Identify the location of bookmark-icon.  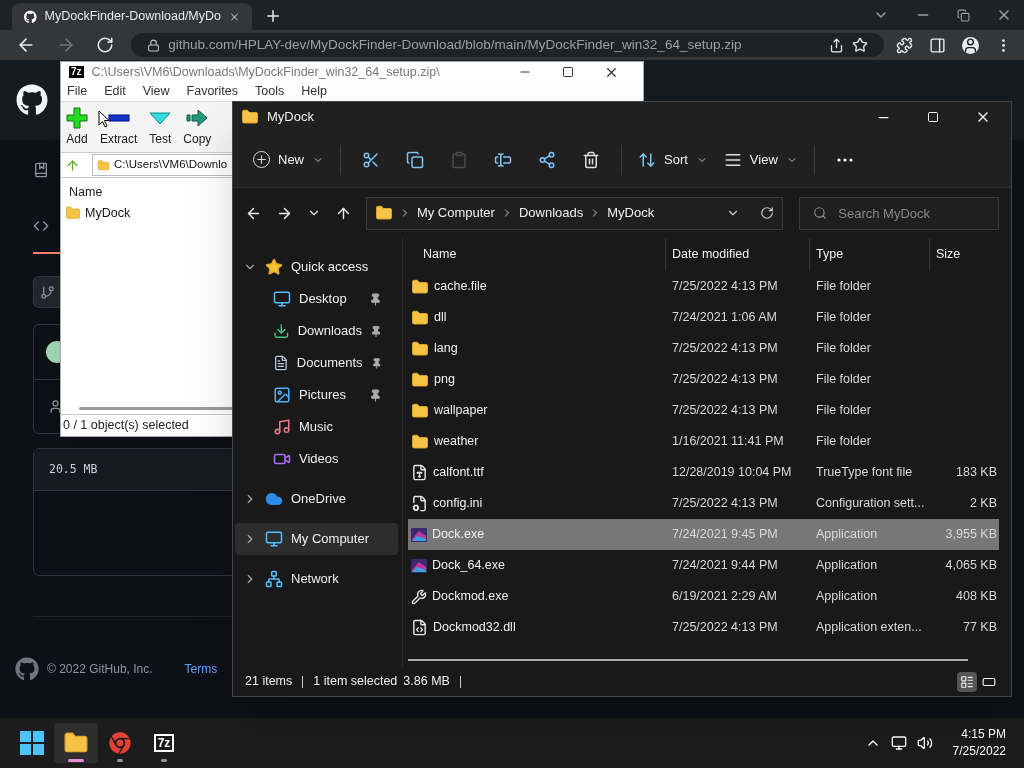
(860, 45).